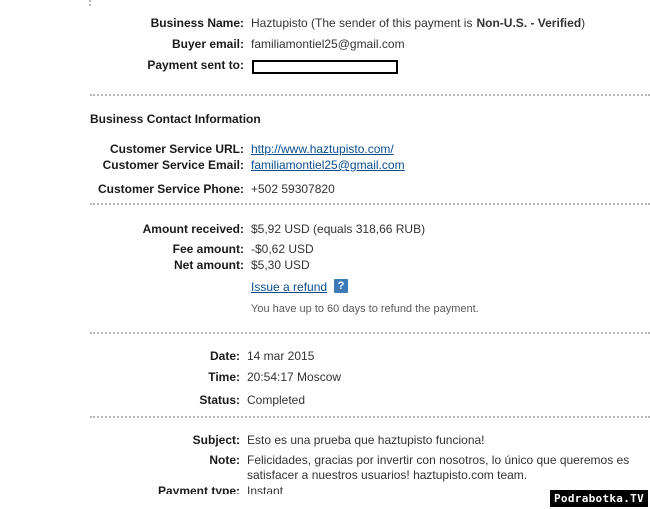  Describe the element at coordinates (293, 189) in the screenshot. I see `cs-phone-value: +502 59307820` at that location.